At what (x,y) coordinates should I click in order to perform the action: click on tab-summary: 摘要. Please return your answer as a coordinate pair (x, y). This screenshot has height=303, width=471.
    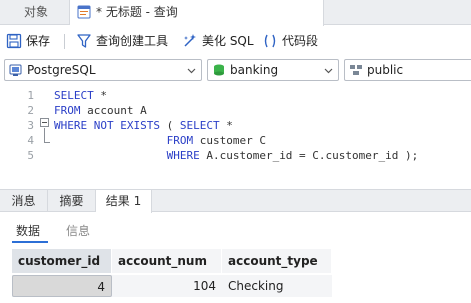
    Looking at the image, I should click on (72, 201).